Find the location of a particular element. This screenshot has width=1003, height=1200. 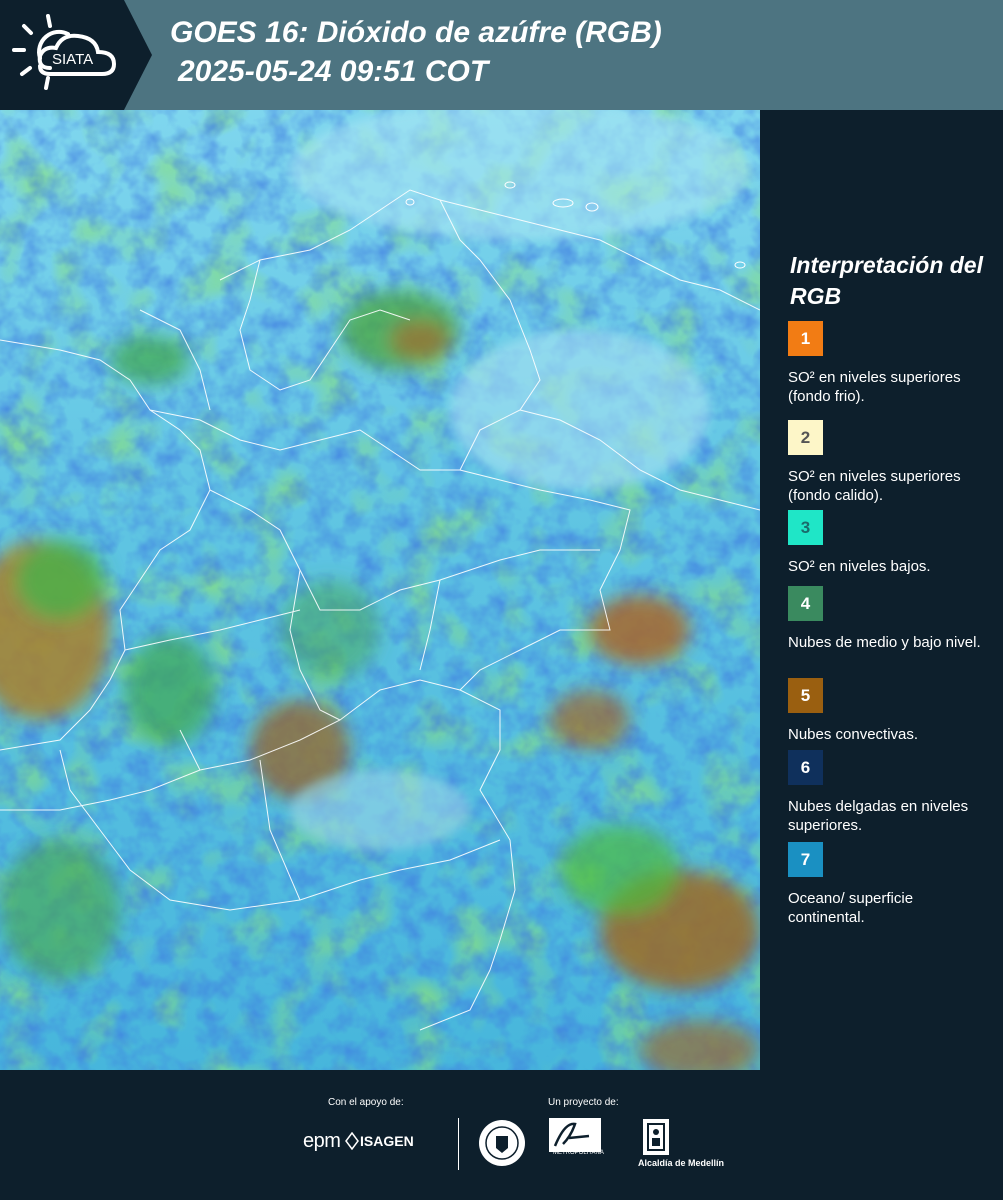

legend-item-5: 5 Nubes convectivas. is located at coordinates (888, 711).